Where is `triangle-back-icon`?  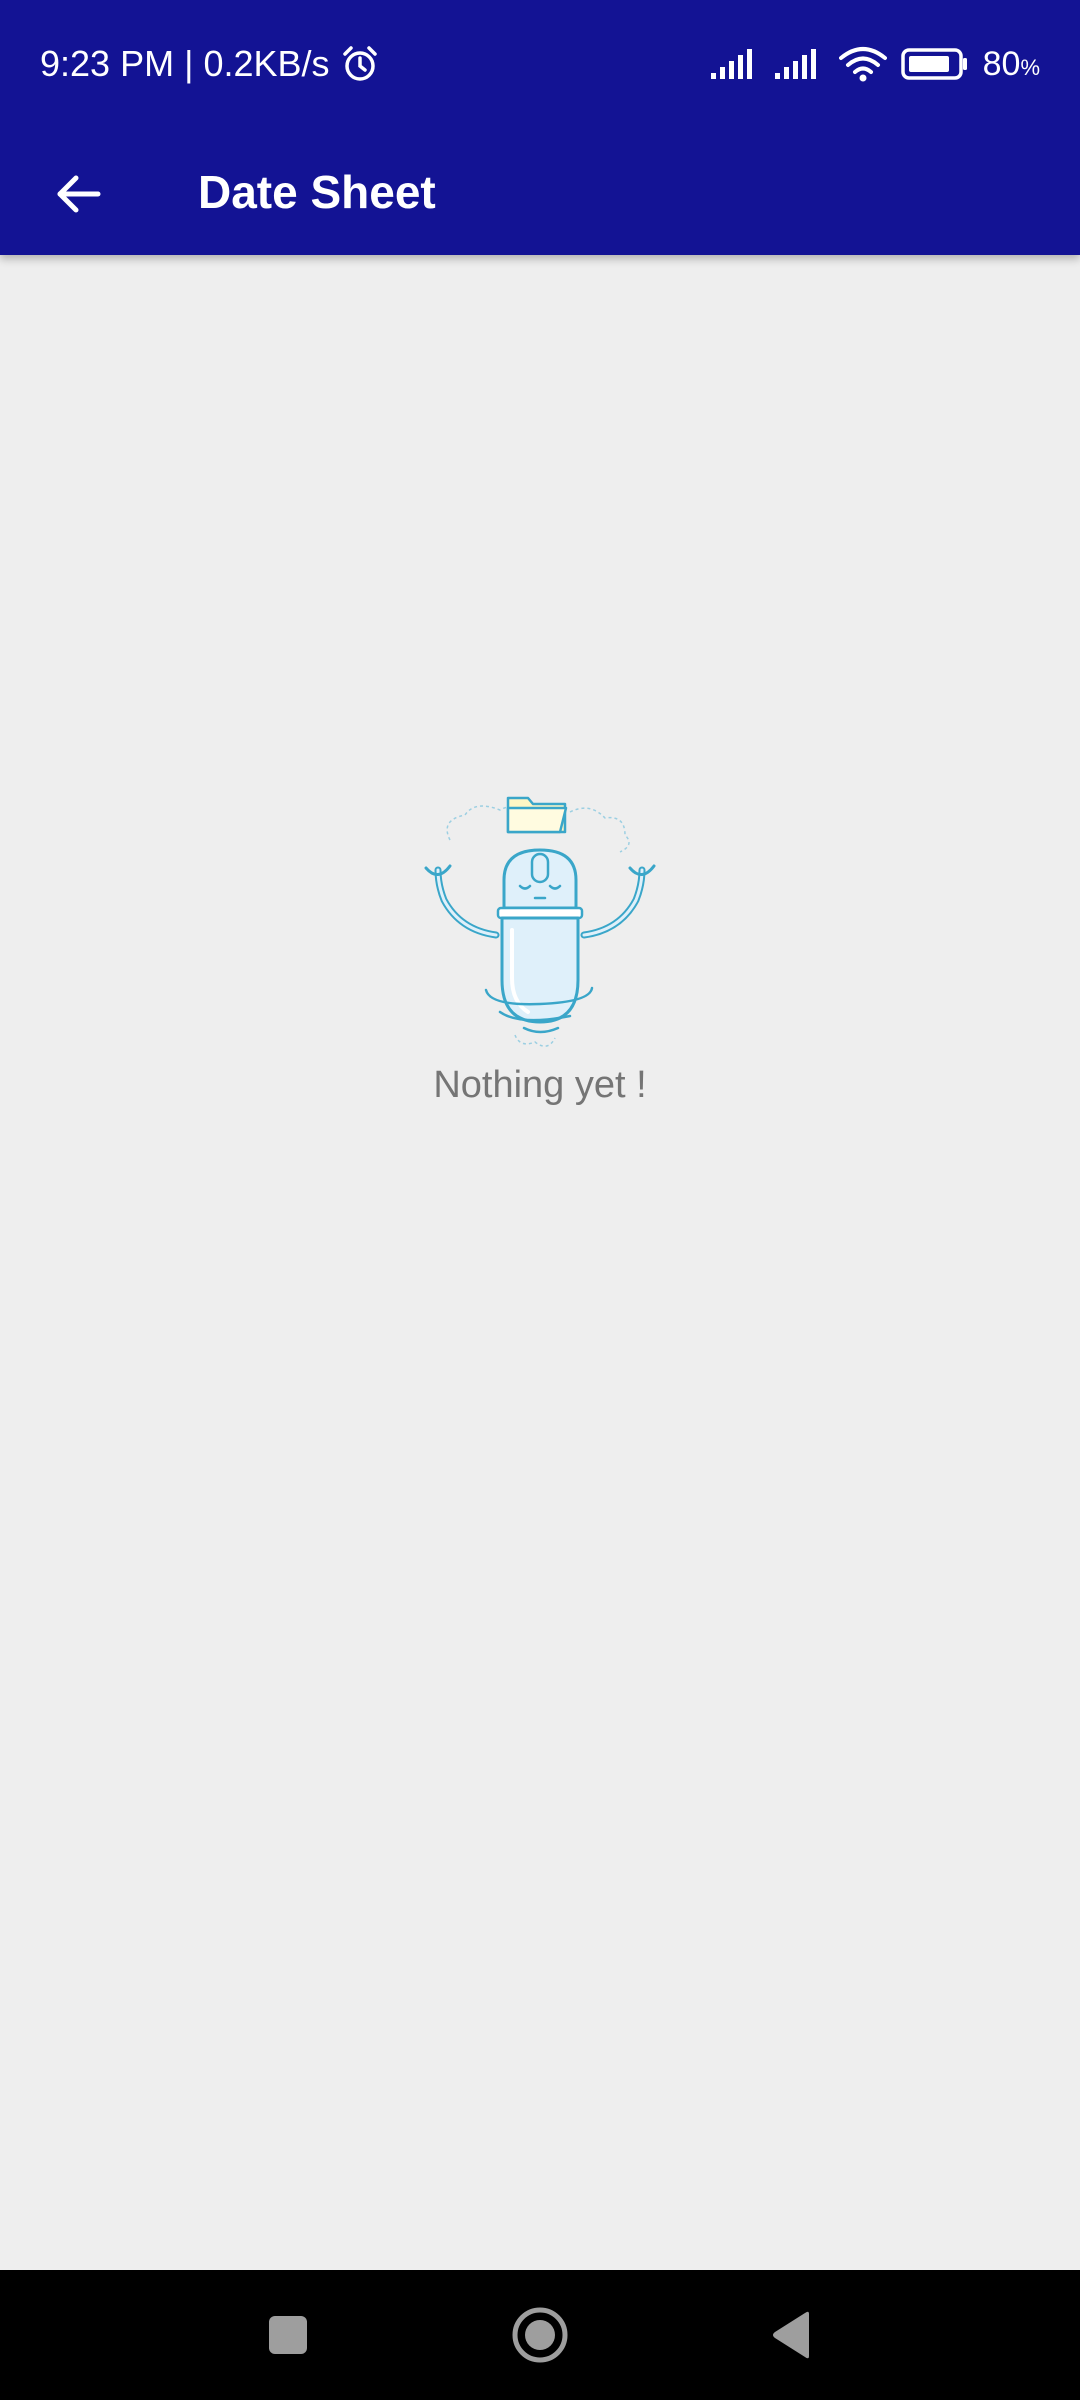 triangle-back-icon is located at coordinates (792, 2335).